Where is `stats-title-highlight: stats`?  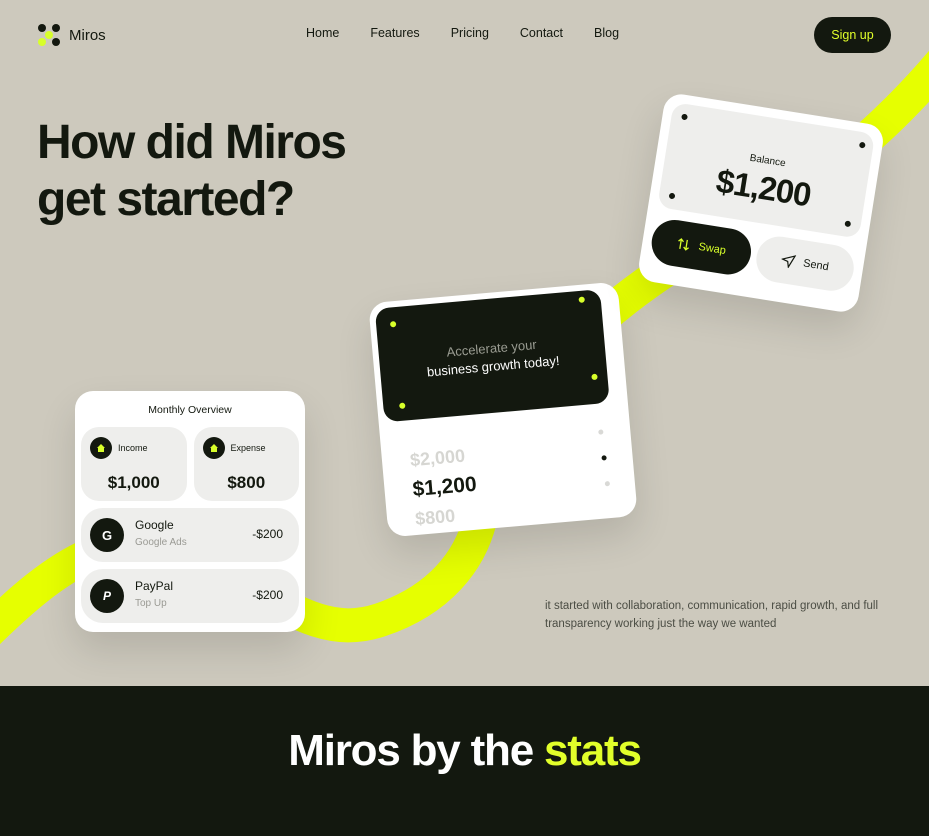
stats-title-highlight: stats is located at coordinates (593, 750).